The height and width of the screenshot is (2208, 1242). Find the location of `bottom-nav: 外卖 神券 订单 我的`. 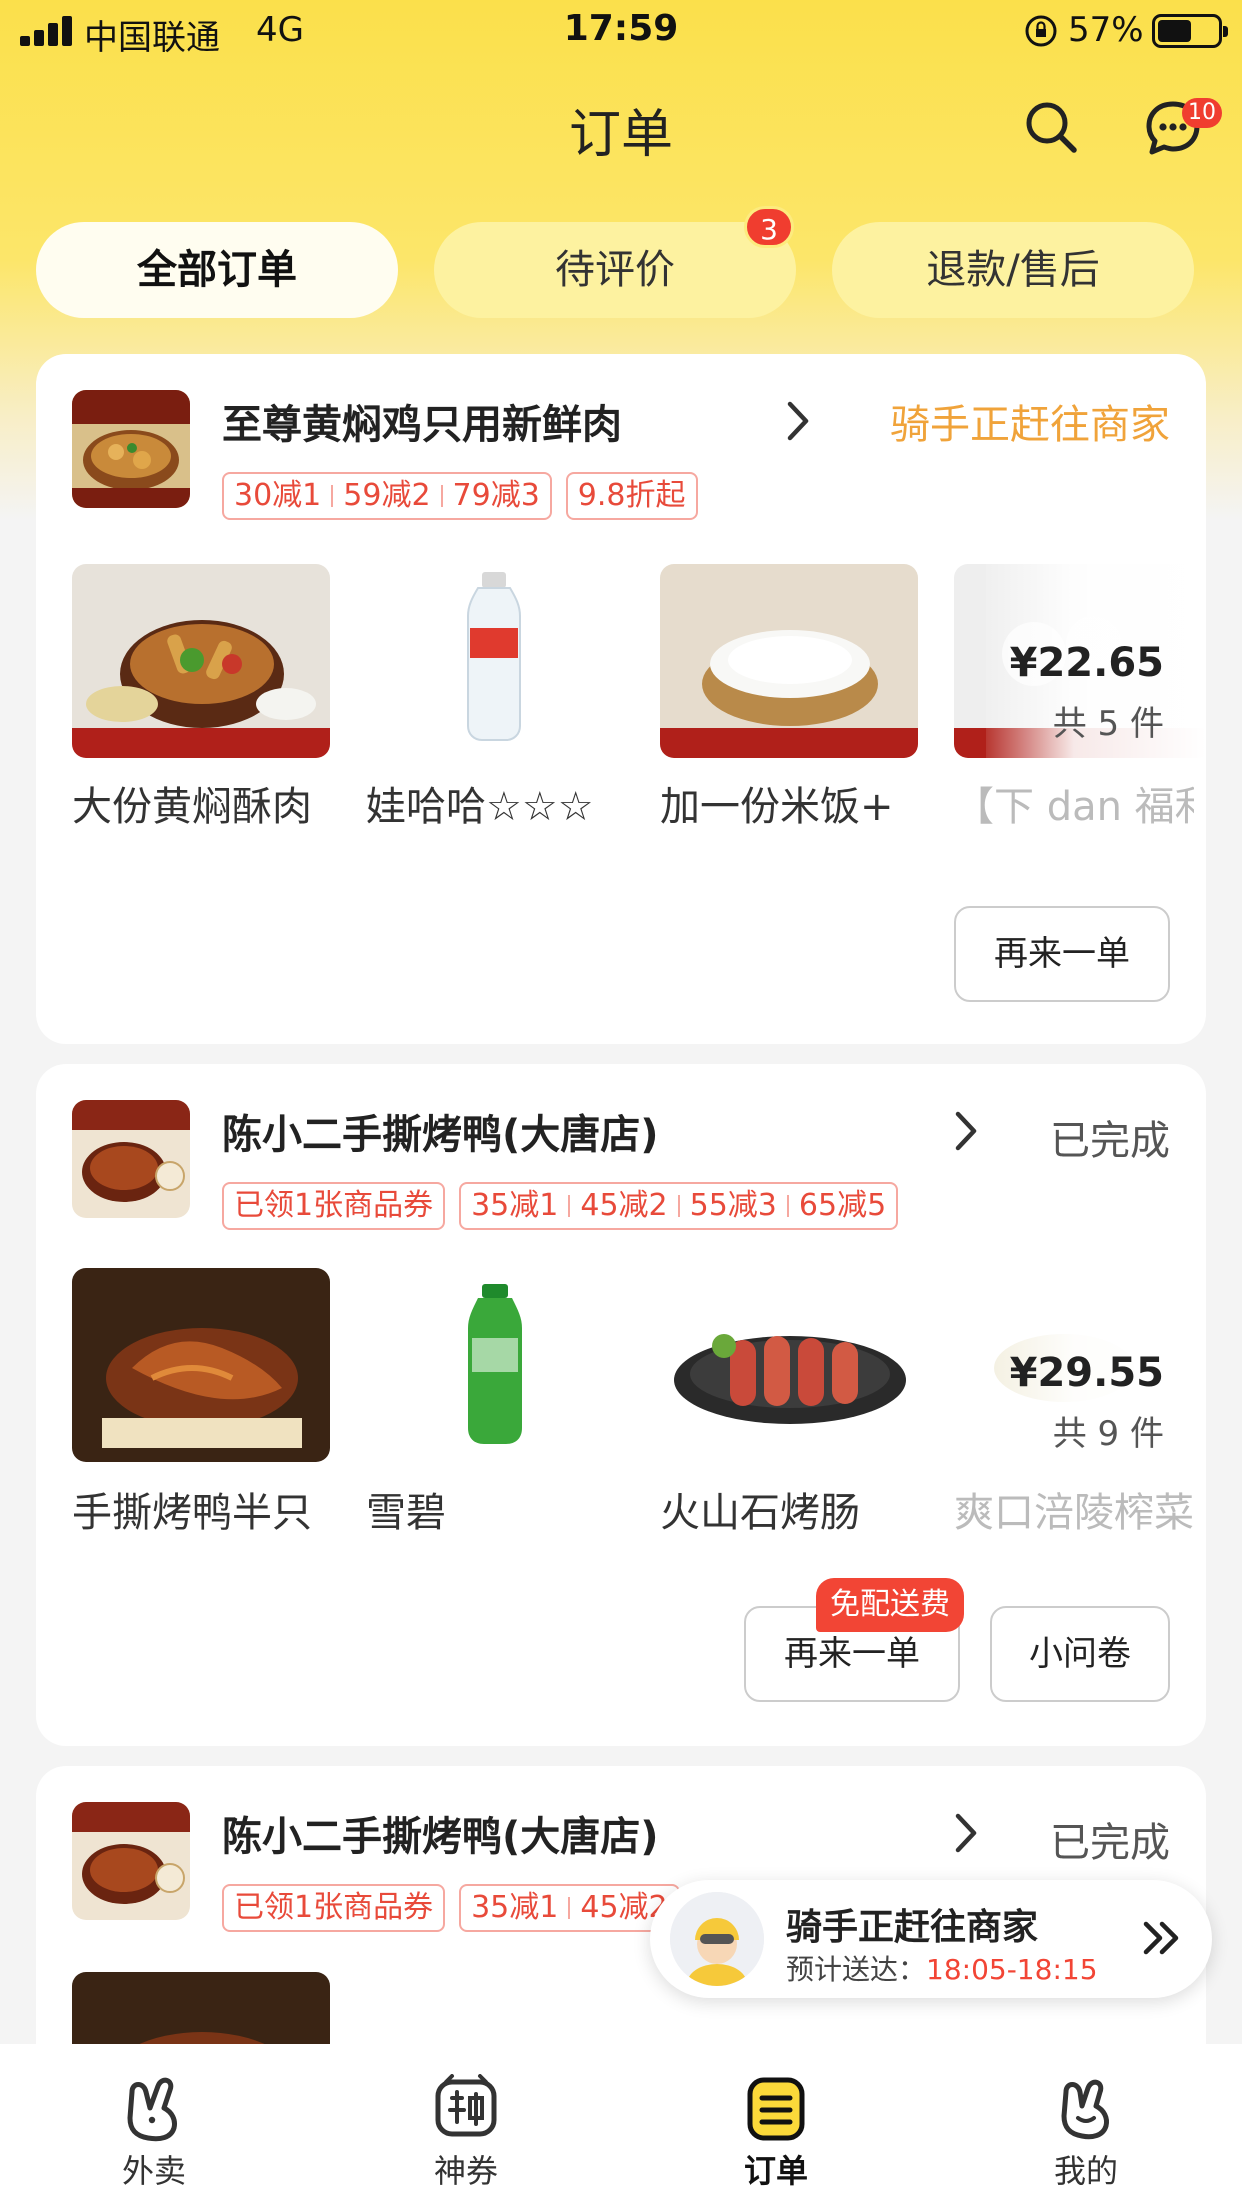

bottom-nav: 外卖 神券 订单 我的 is located at coordinates (621, 2126).